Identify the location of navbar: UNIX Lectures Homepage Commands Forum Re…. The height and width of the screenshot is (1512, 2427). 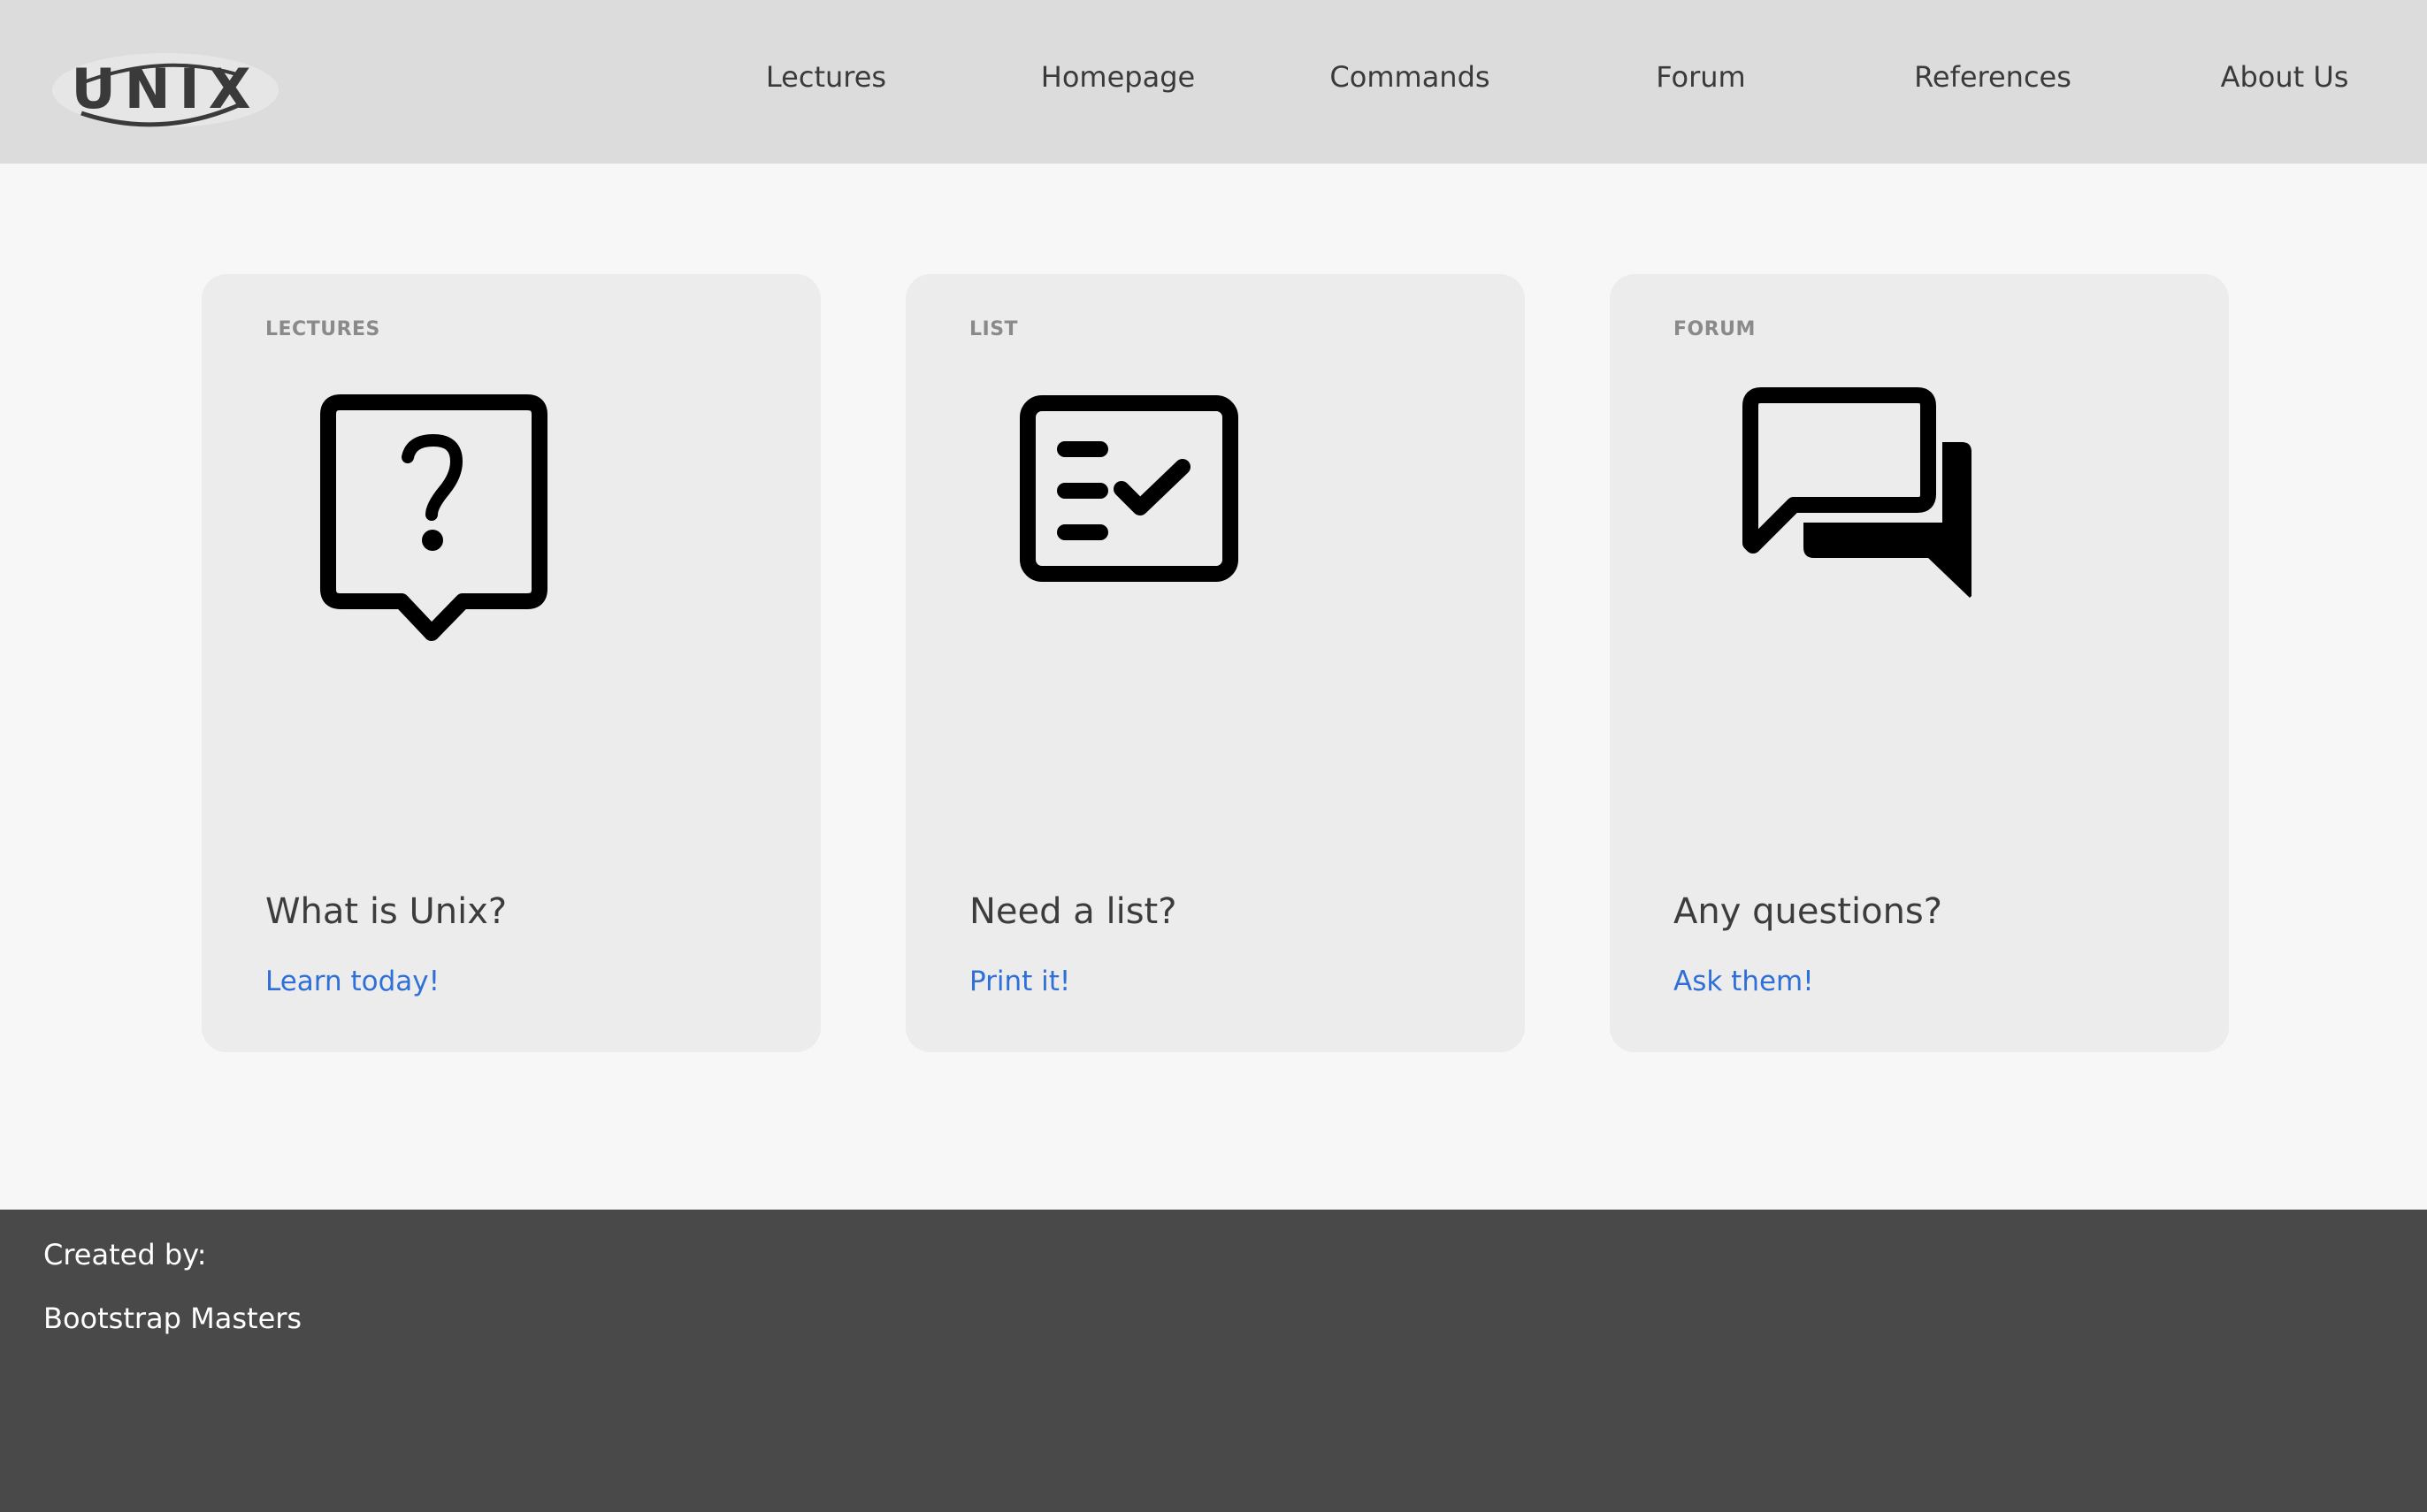
(1213, 82).